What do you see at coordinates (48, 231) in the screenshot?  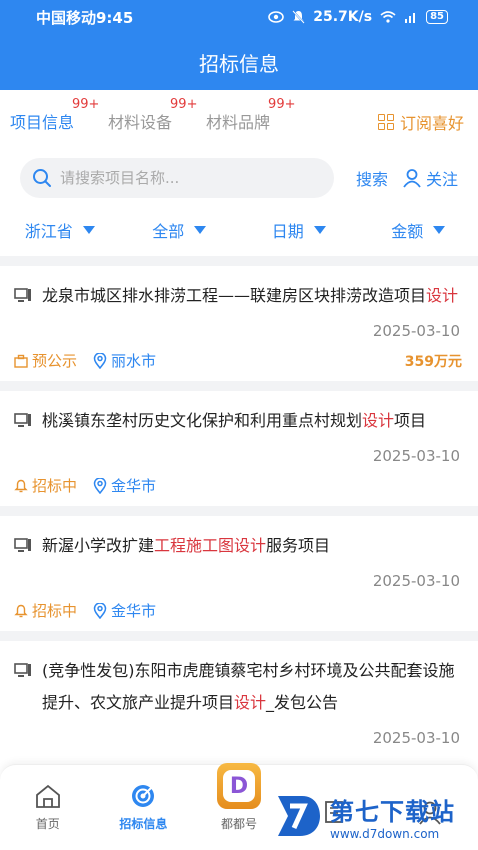 I see `filter-label: 浙江省` at bounding box center [48, 231].